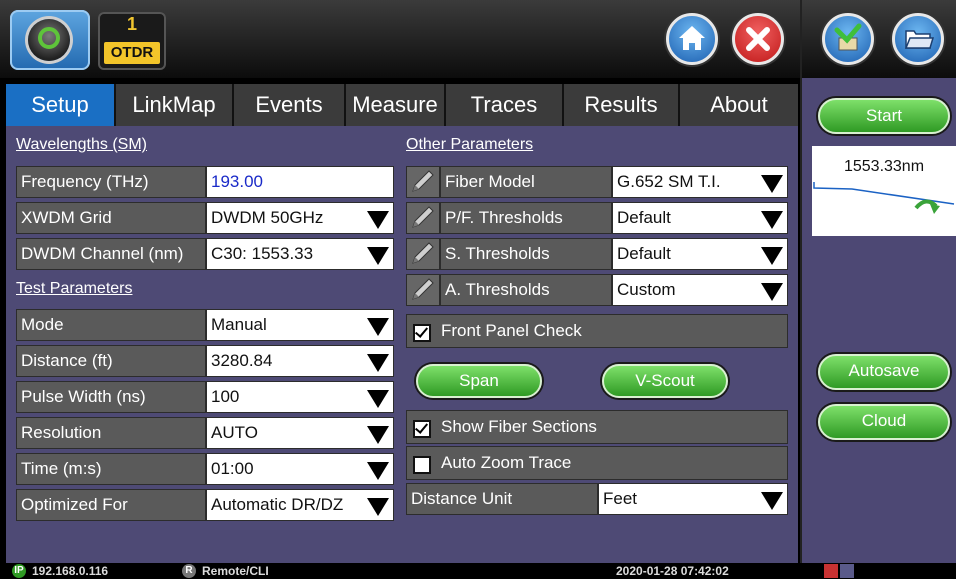 The width and height of the screenshot is (956, 579). What do you see at coordinates (620, 498) in the screenshot?
I see `distance-unit-value: Feet` at bounding box center [620, 498].